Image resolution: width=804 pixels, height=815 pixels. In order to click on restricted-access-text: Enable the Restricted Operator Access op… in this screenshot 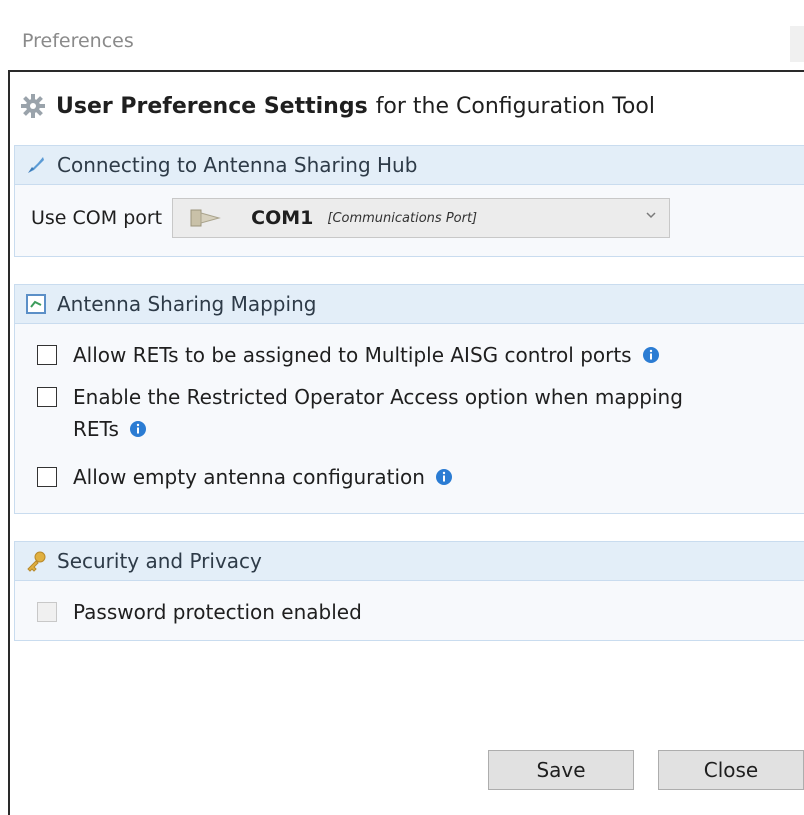, I will do `click(378, 413)`.